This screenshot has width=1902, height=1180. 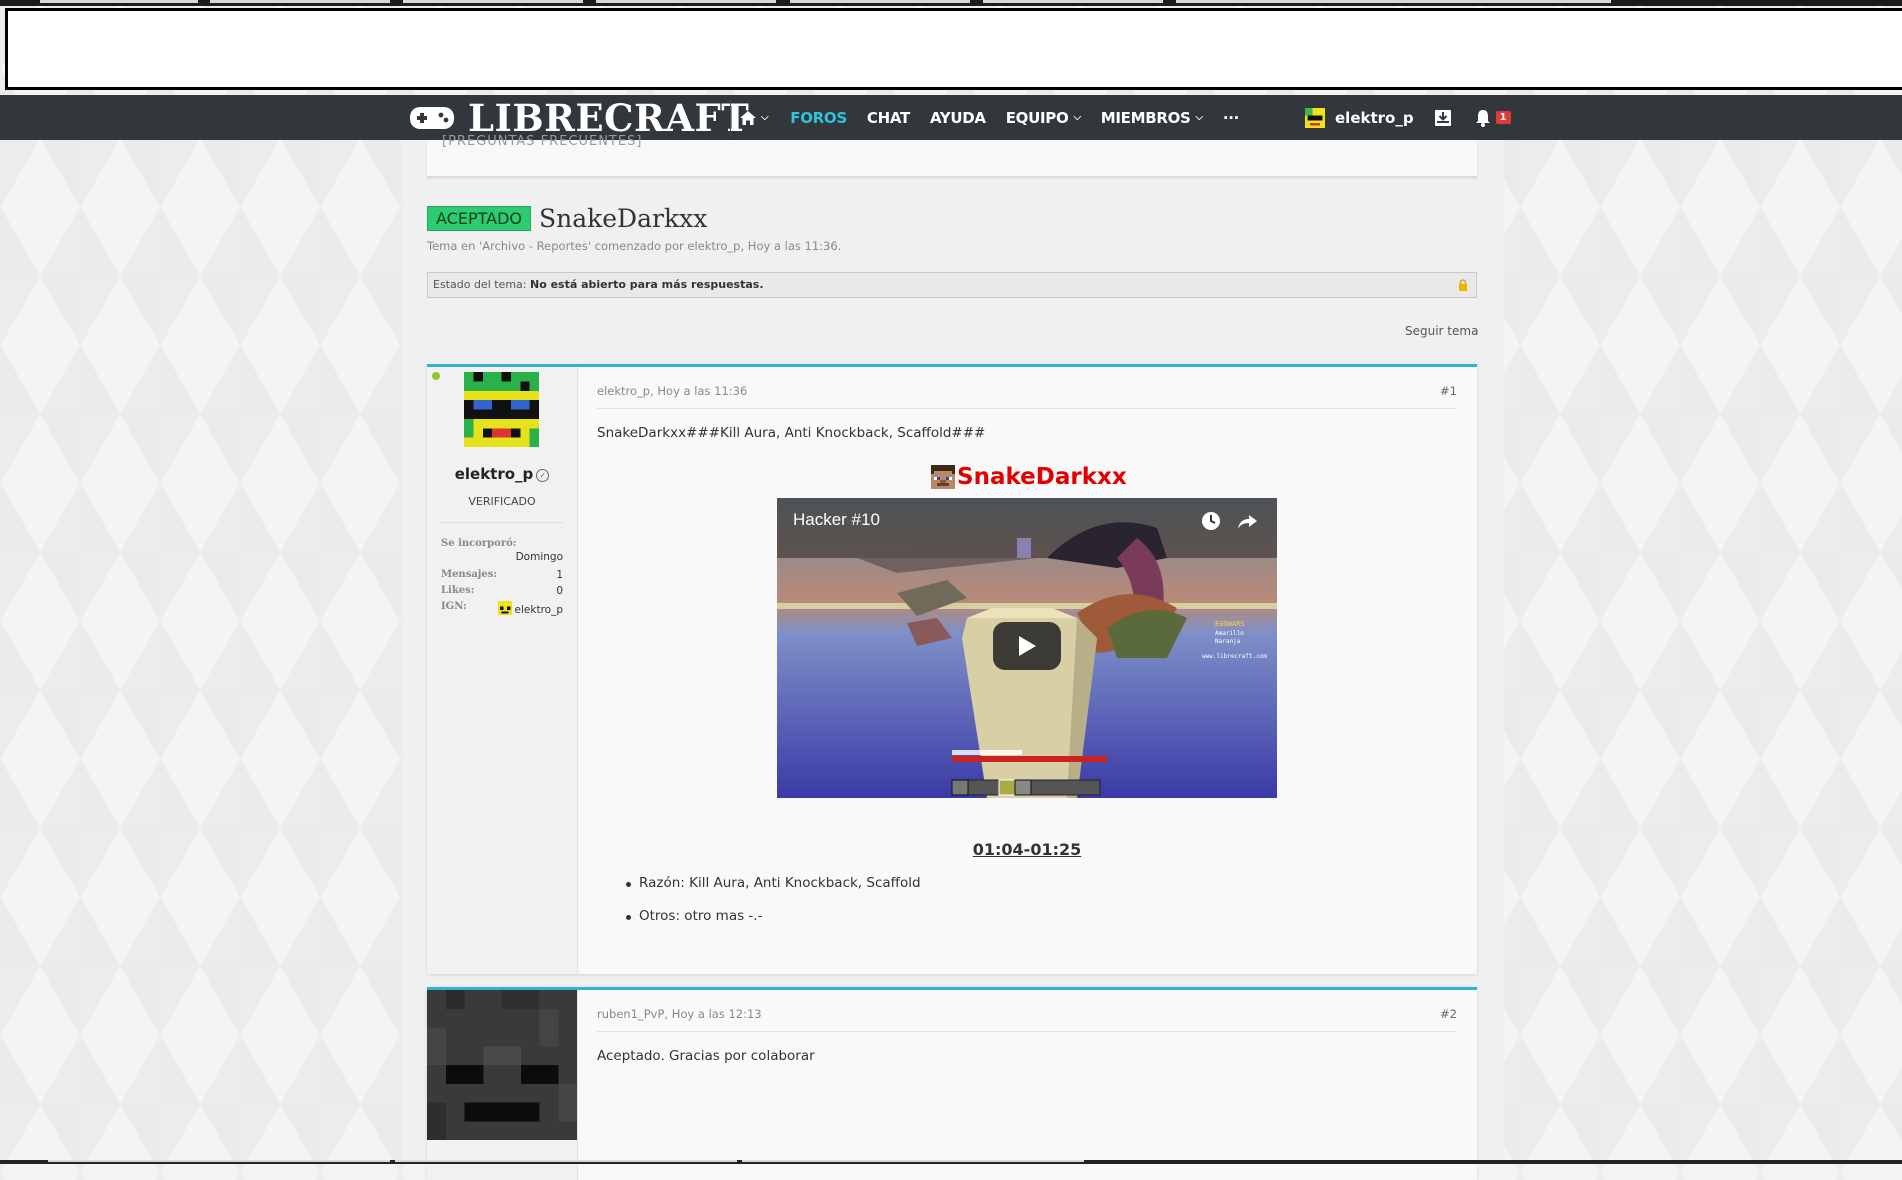 What do you see at coordinates (1374, 118) in the screenshot?
I see `header-username: elektro_p` at bounding box center [1374, 118].